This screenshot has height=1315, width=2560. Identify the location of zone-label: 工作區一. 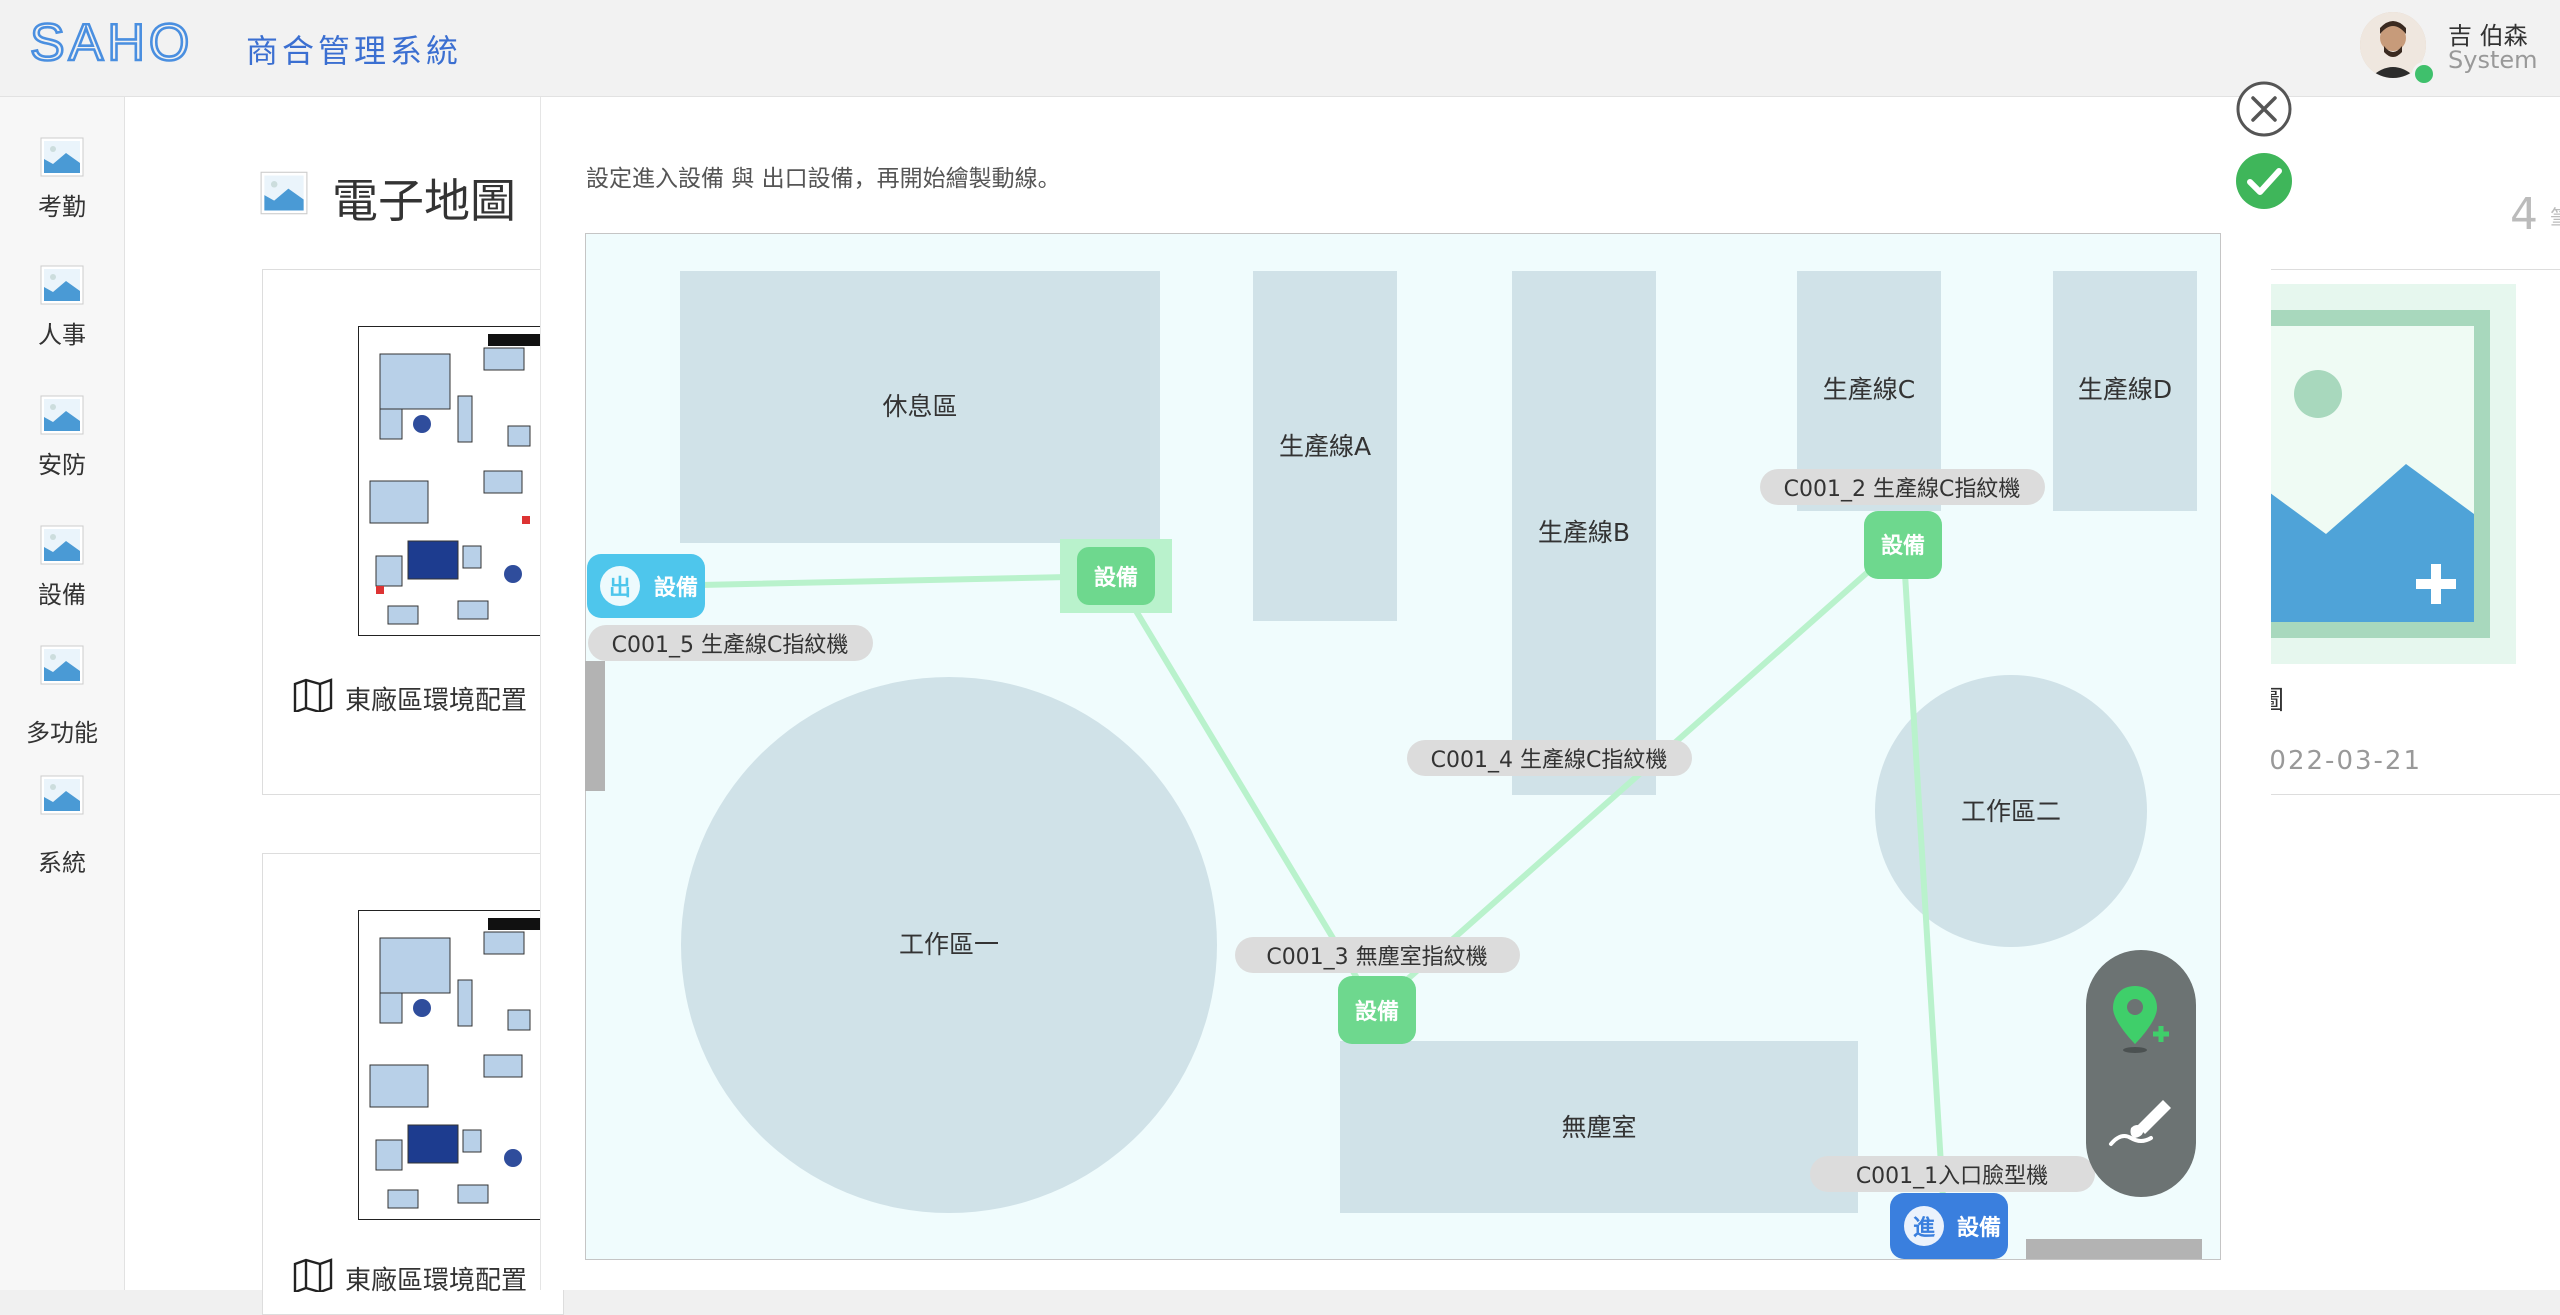
(949, 944).